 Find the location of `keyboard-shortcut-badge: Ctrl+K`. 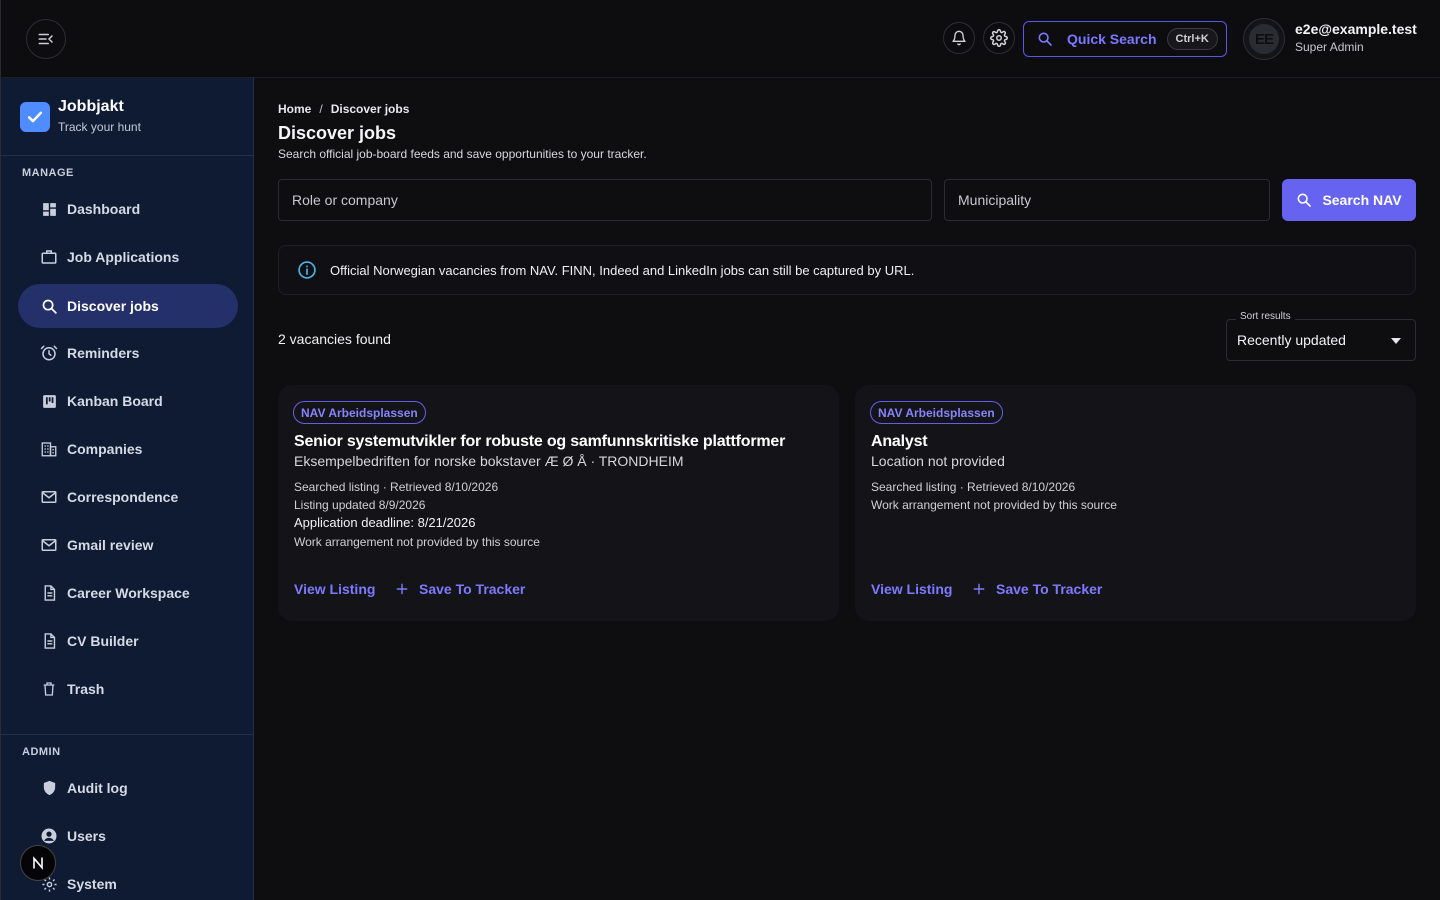

keyboard-shortcut-badge: Ctrl+K is located at coordinates (1192, 39).